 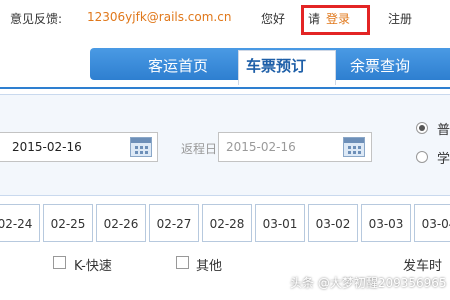 What do you see at coordinates (400, 18) in the screenshot?
I see `register-link: 注册` at bounding box center [400, 18].